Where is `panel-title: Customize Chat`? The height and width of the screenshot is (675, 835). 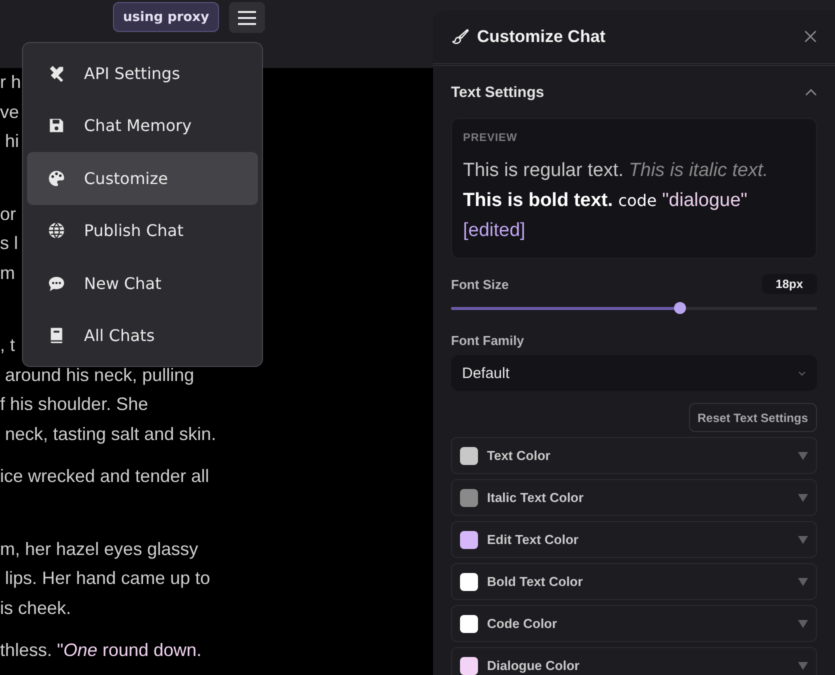
panel-title: Customize Chat is located at coordinates (541, 36).